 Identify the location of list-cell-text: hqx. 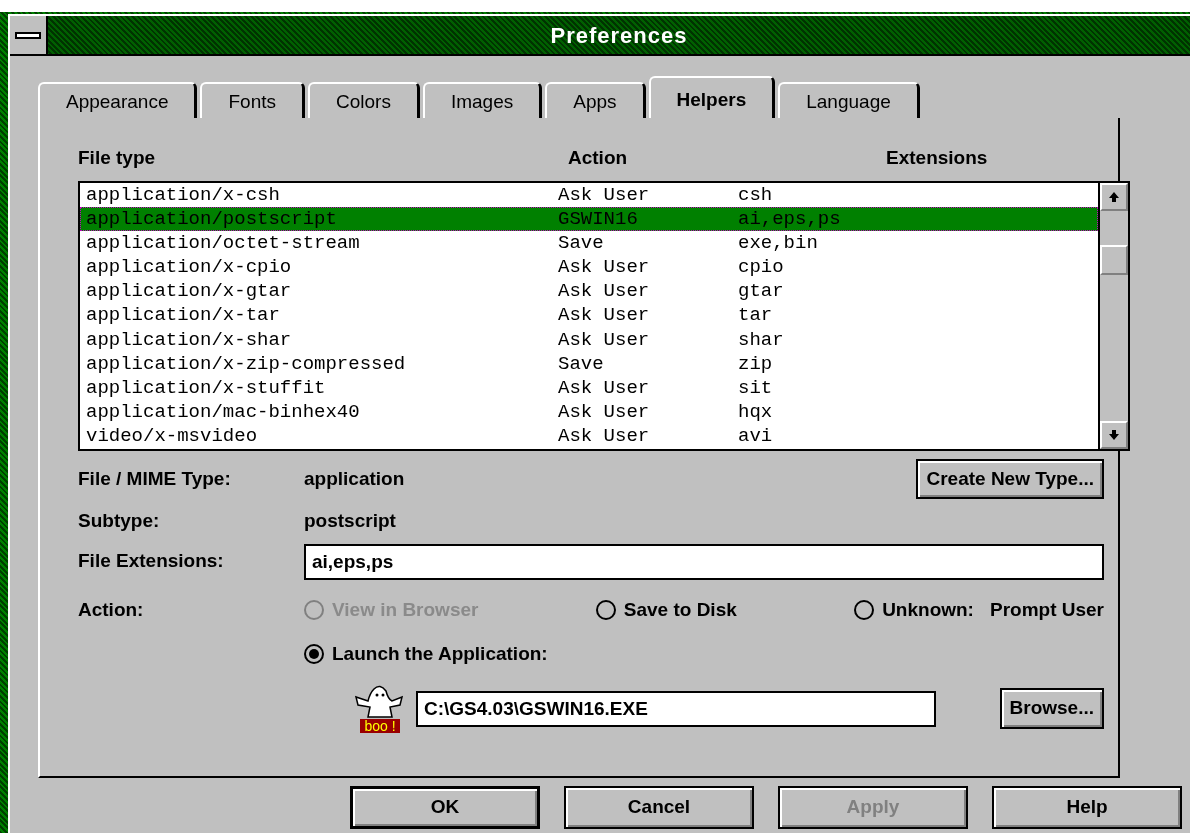
(756, 412).